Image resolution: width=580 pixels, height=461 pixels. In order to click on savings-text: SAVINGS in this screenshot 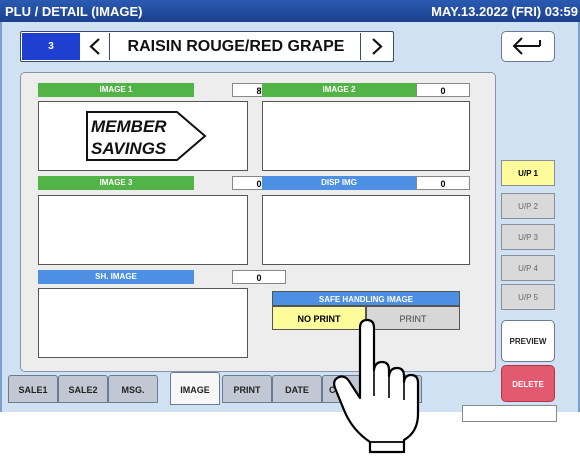, I will do `click(129, 148)`.